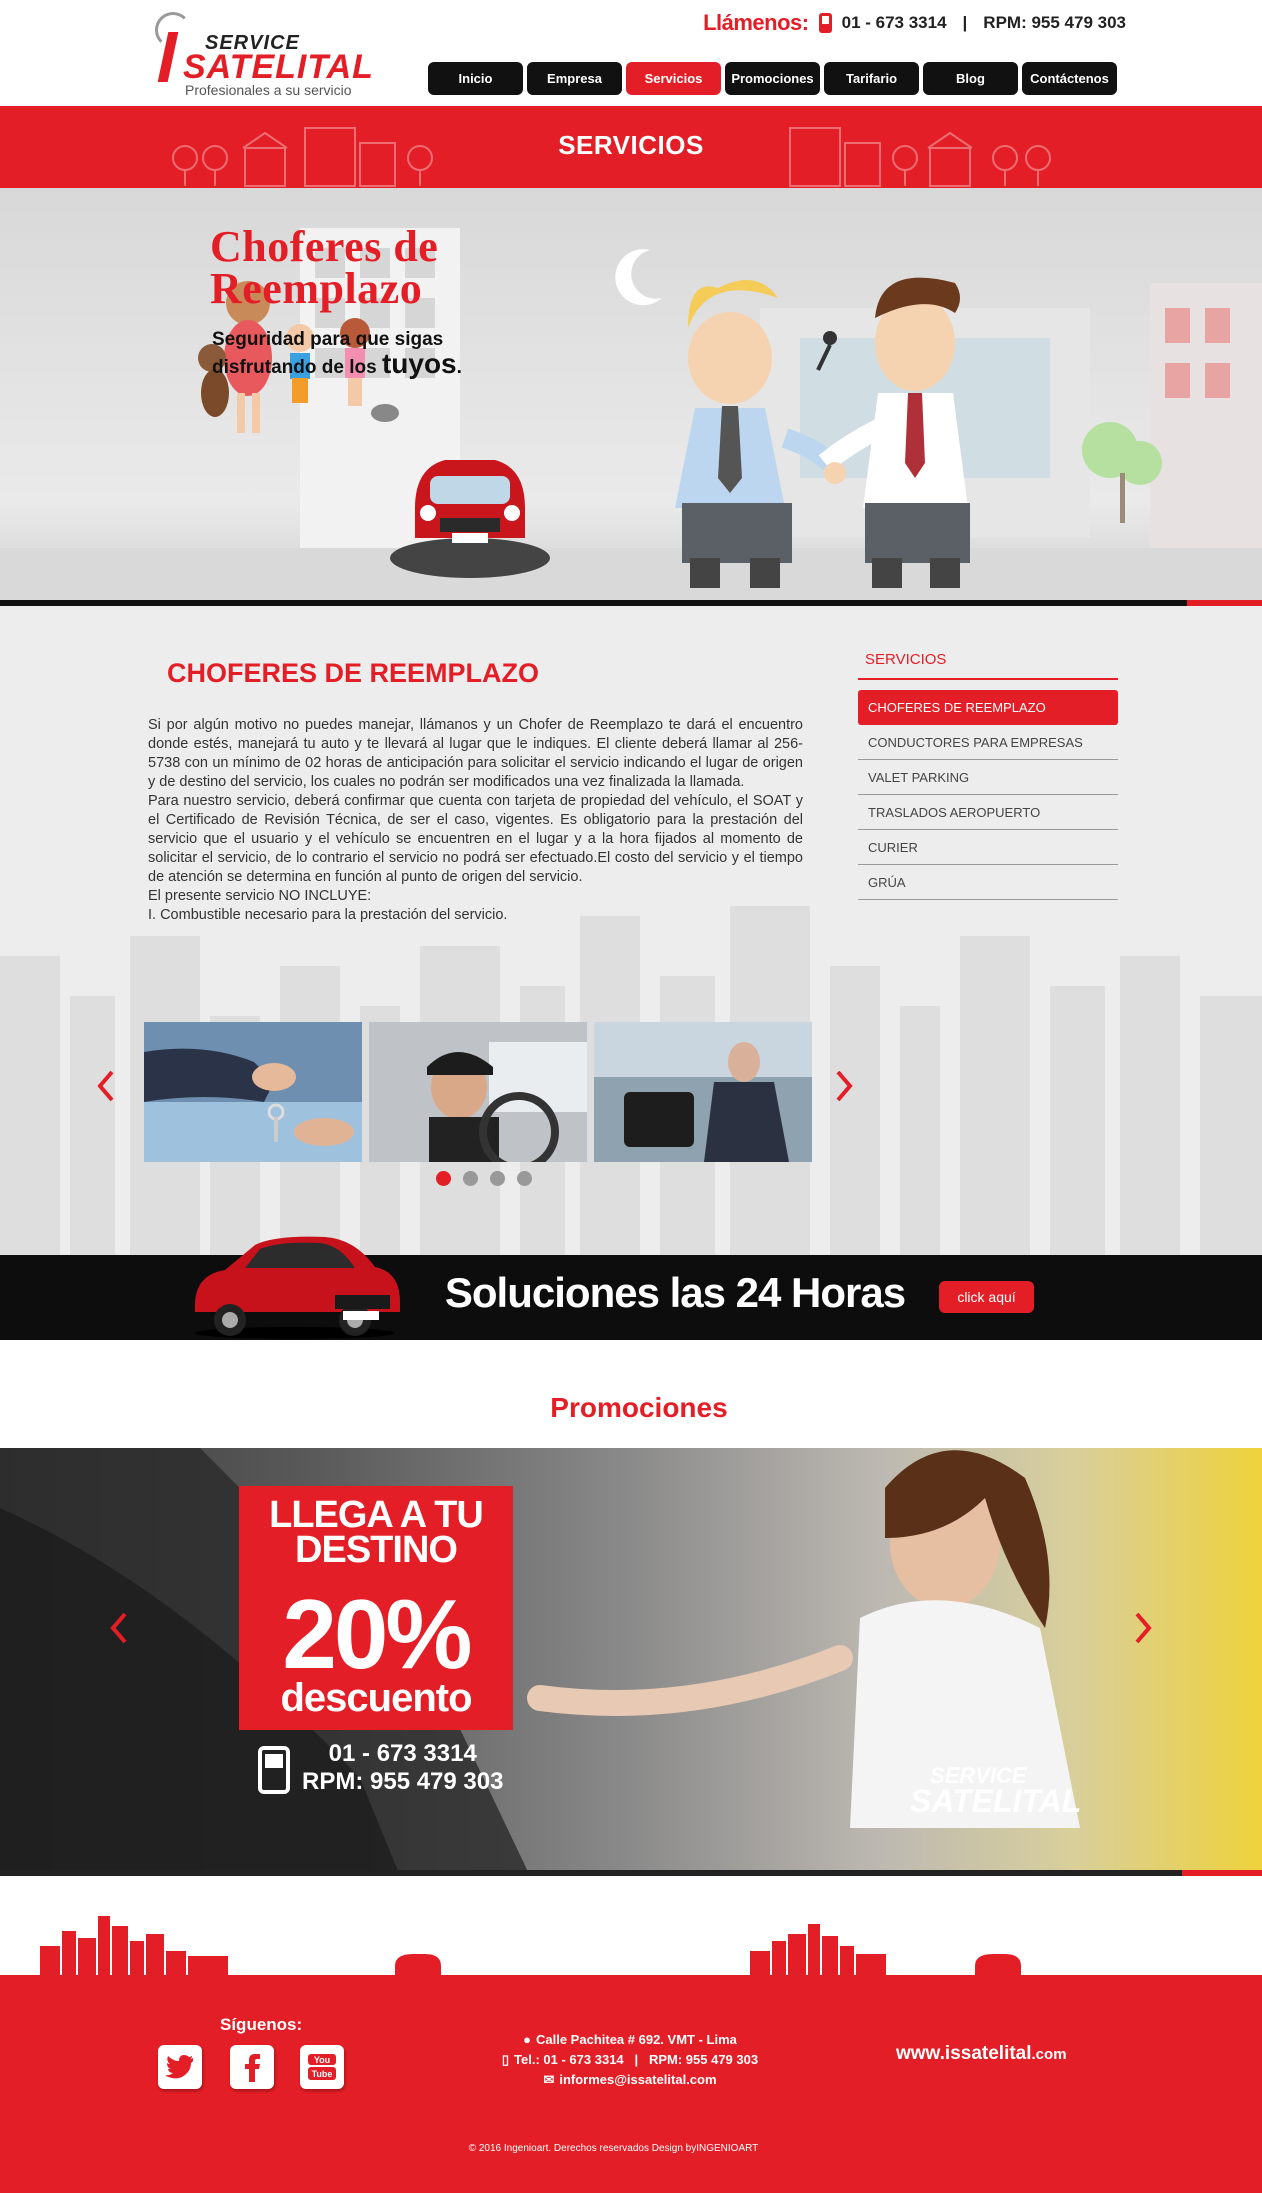 Image resolution: width=1262 pixels, height=2193 pixels. Describe the element at coordinates (322, 2074) in the screenshot. I see `svg-text: Tube` at that location.